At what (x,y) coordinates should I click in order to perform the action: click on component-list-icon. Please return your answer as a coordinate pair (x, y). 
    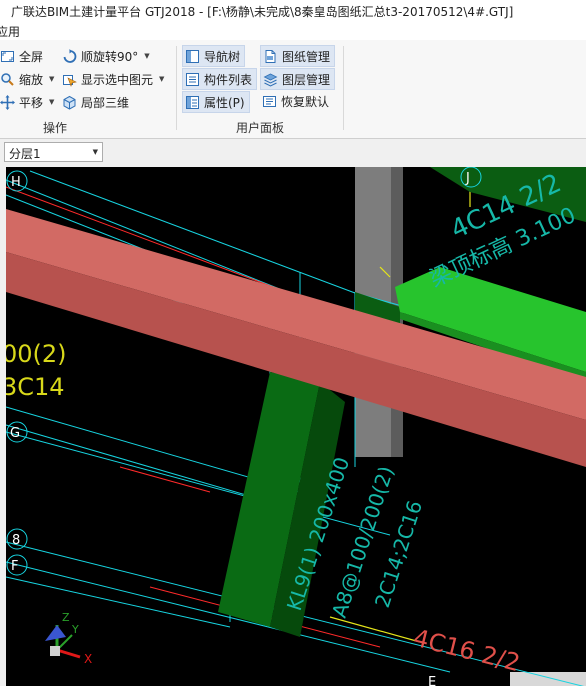
    Looking at the image, I should click on (192, 79).